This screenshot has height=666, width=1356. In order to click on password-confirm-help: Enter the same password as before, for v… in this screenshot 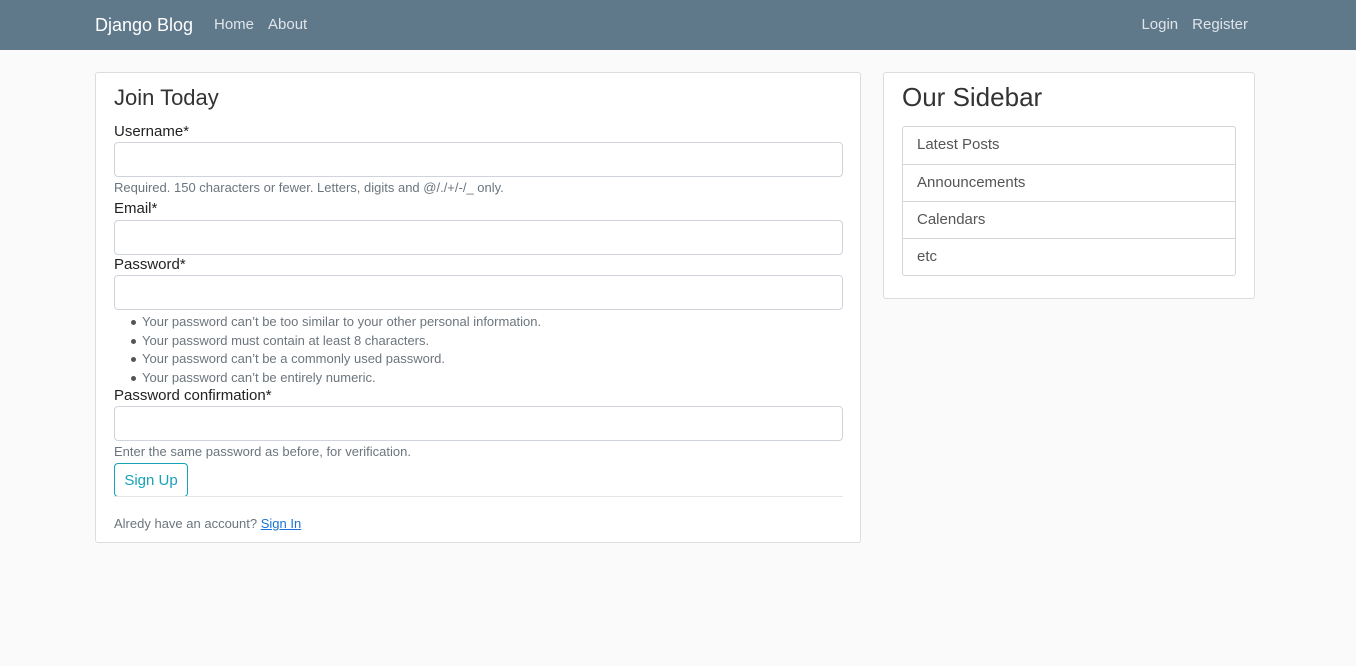, I will do `click(262, 451)`.